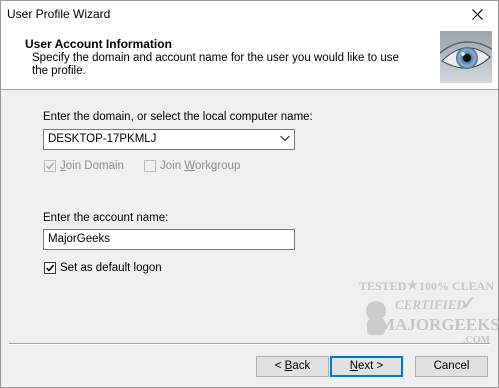 The image size is (499, 388). I want to click on close-button, so click(477, 14).